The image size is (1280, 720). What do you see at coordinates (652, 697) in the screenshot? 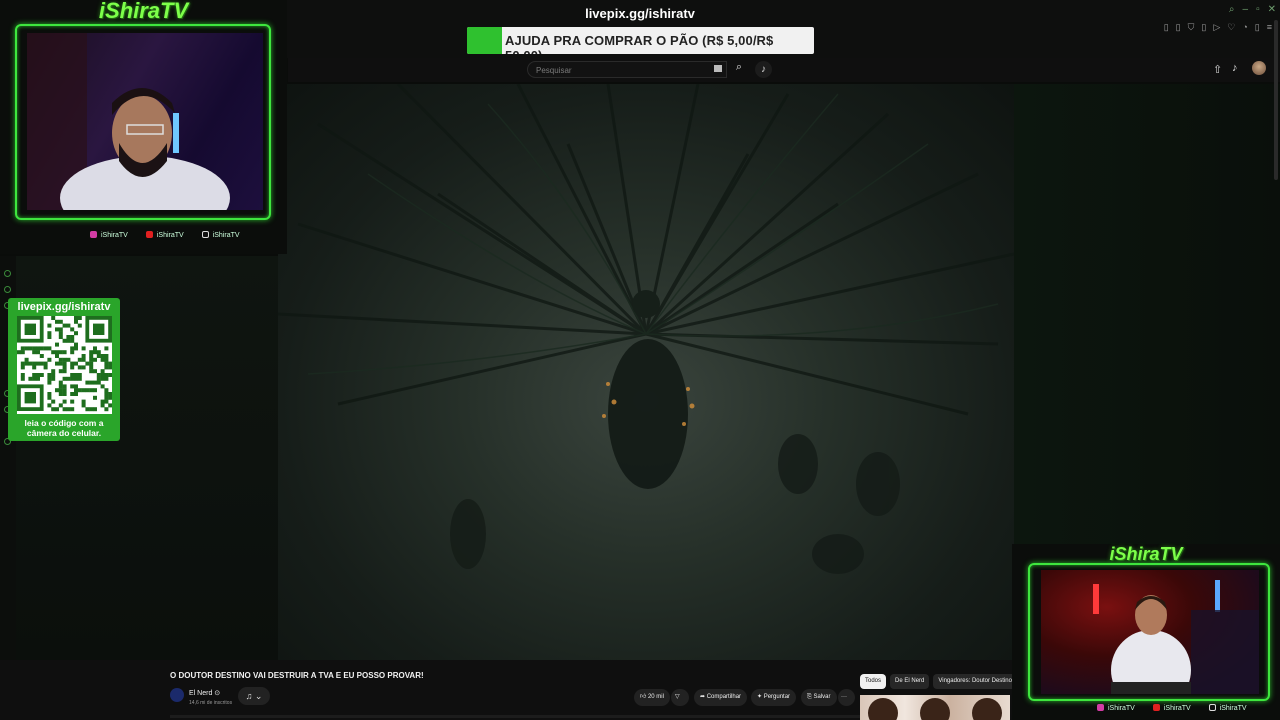
I see `like-button: 👍︎ 20 mil` at bounding box center [652, 697].